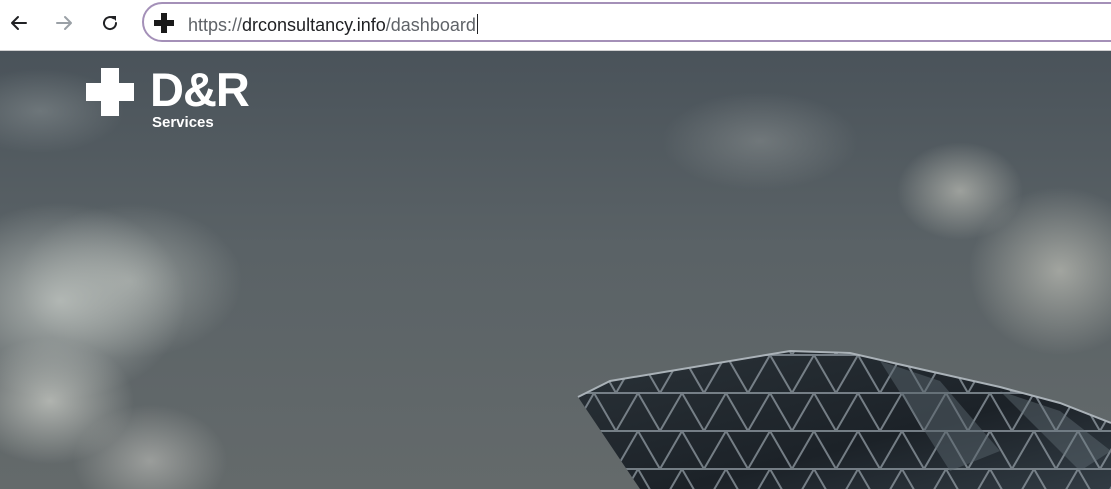  Describe the element at coordinates (844, 419) in the screenshot. I see `building-image` at that location.